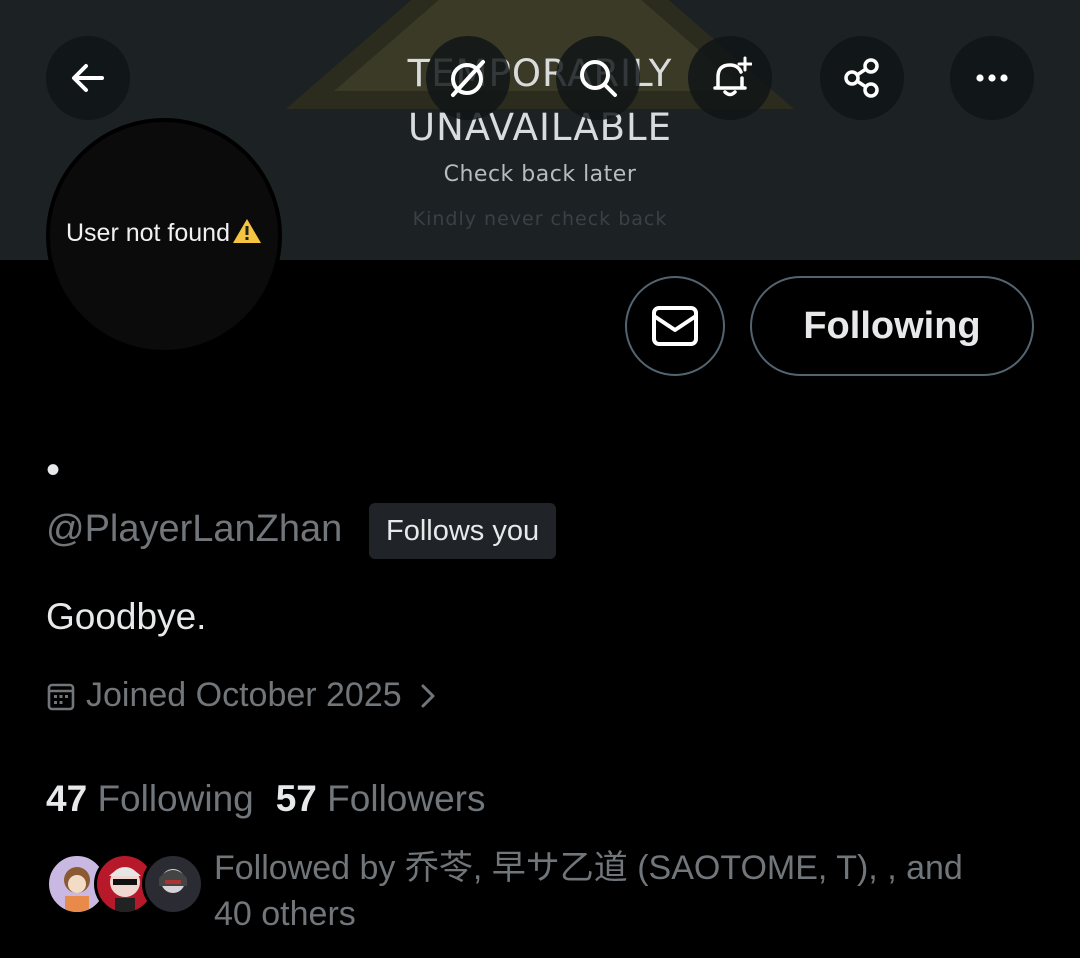  Describe the element at coordinates (406, 798) in the screenshot. I see `followers-label: Followers` at that location.